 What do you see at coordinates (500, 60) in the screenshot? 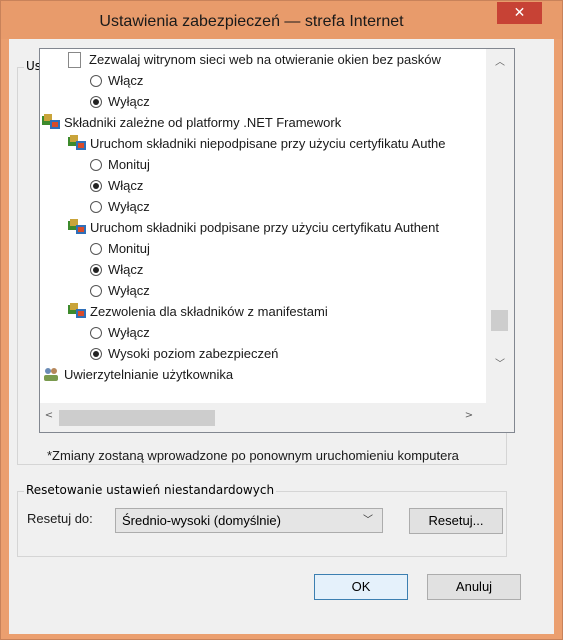
I see `scroll-up-icon: ︿` at bounding box center [500, 60].